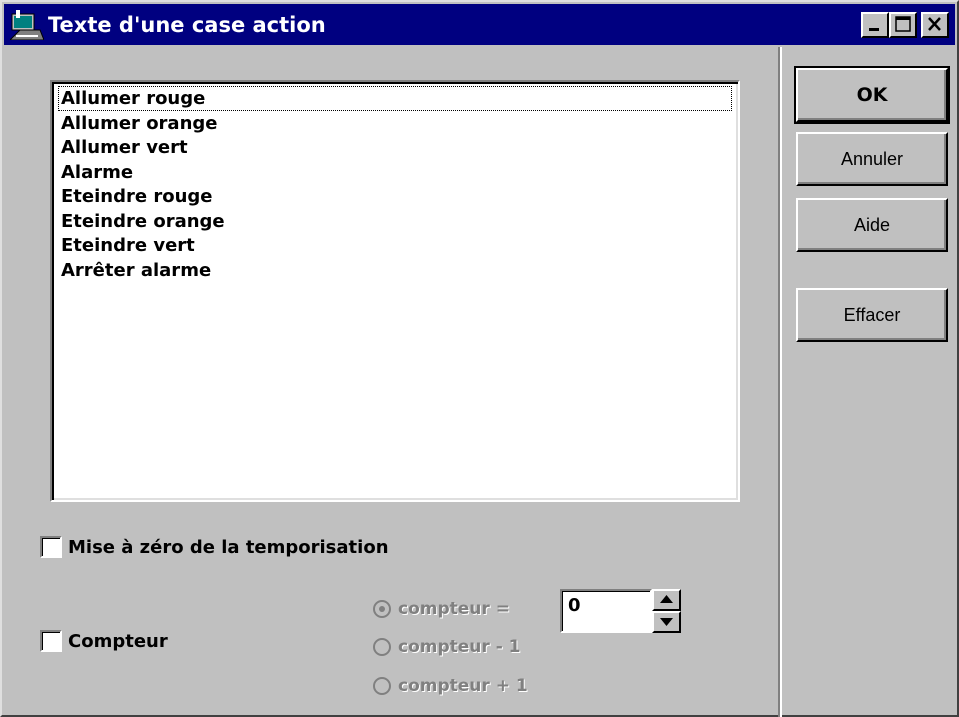  What do you see at coordinates (463, 686) in the screenshot?
I see `radio-counter-plus-label: compteur + 1` at bounding box center [463, 686].